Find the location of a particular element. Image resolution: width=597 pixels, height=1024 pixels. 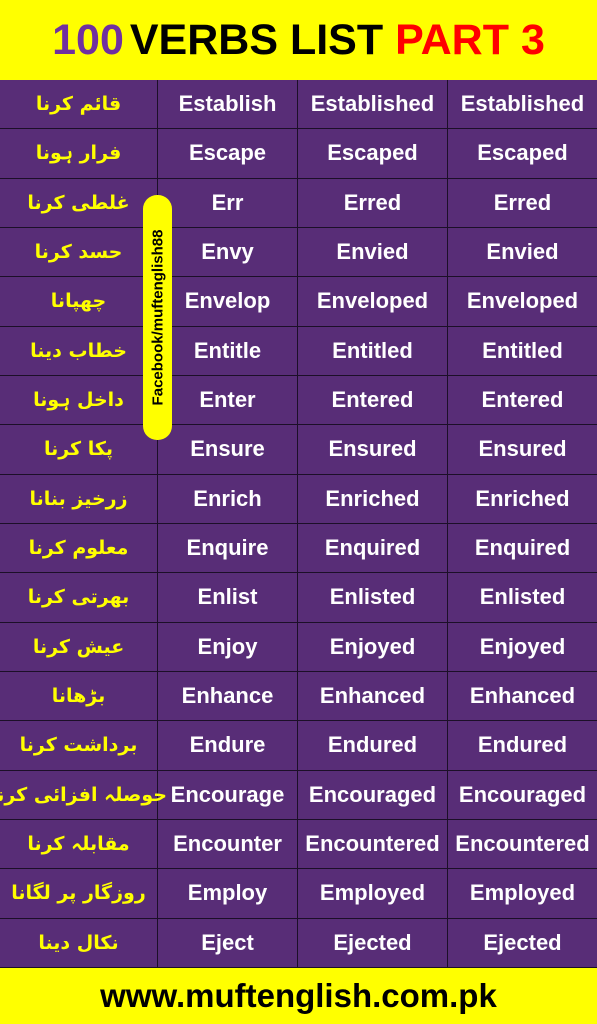

base-form-cell: Escape is located at coordinates (228, 153).